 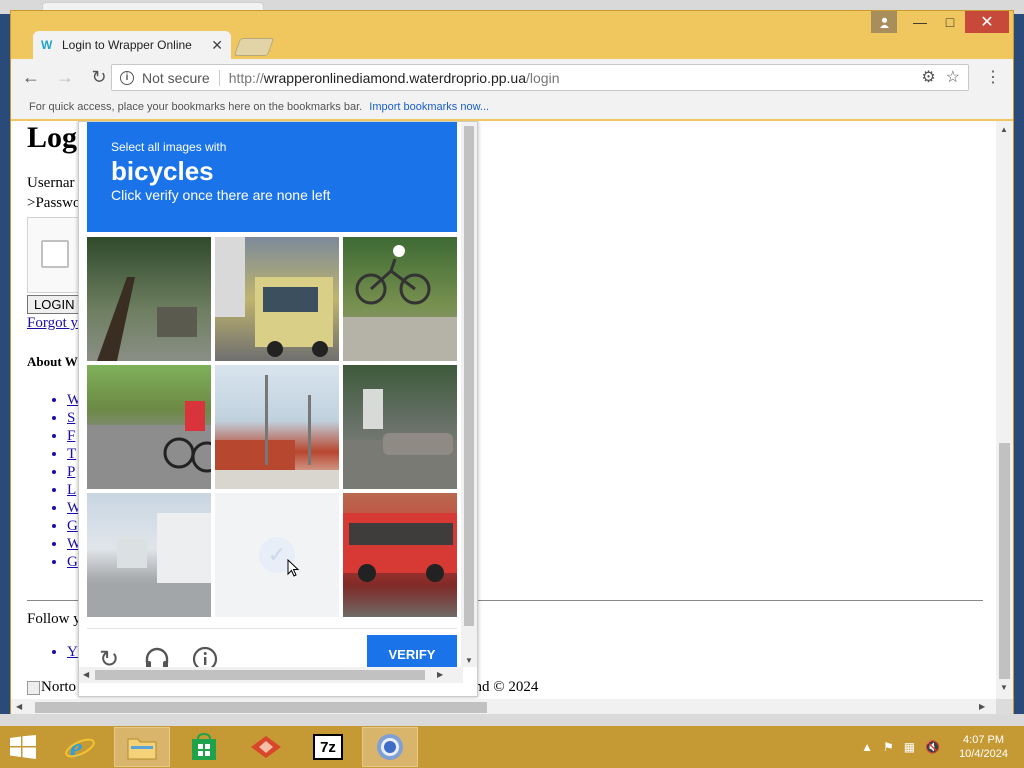 I want to click on profile-button, so click(x=884, y=22).